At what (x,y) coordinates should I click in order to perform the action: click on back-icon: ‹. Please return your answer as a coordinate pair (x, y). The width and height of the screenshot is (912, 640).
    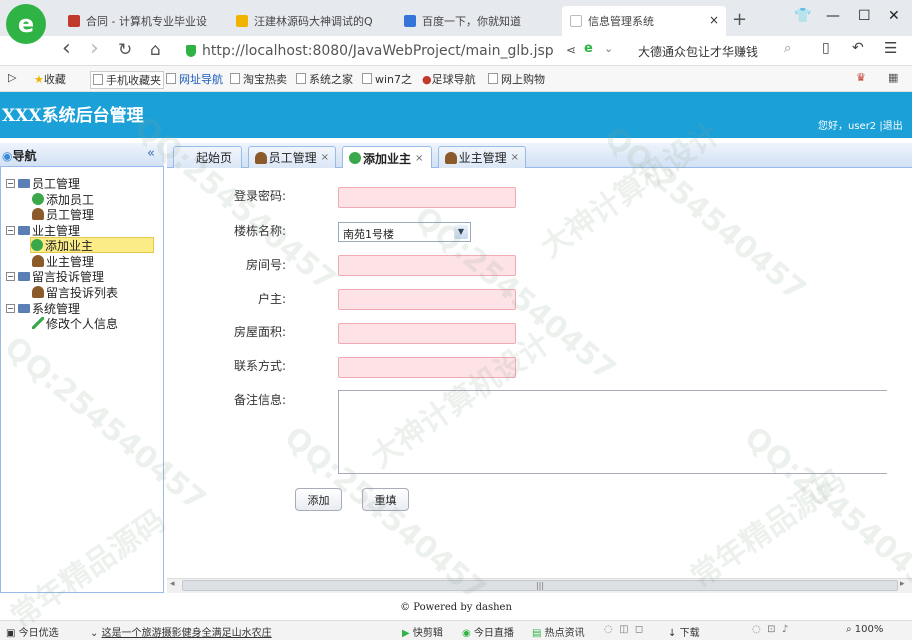
    Looking at the image, I should click on (66, 48).